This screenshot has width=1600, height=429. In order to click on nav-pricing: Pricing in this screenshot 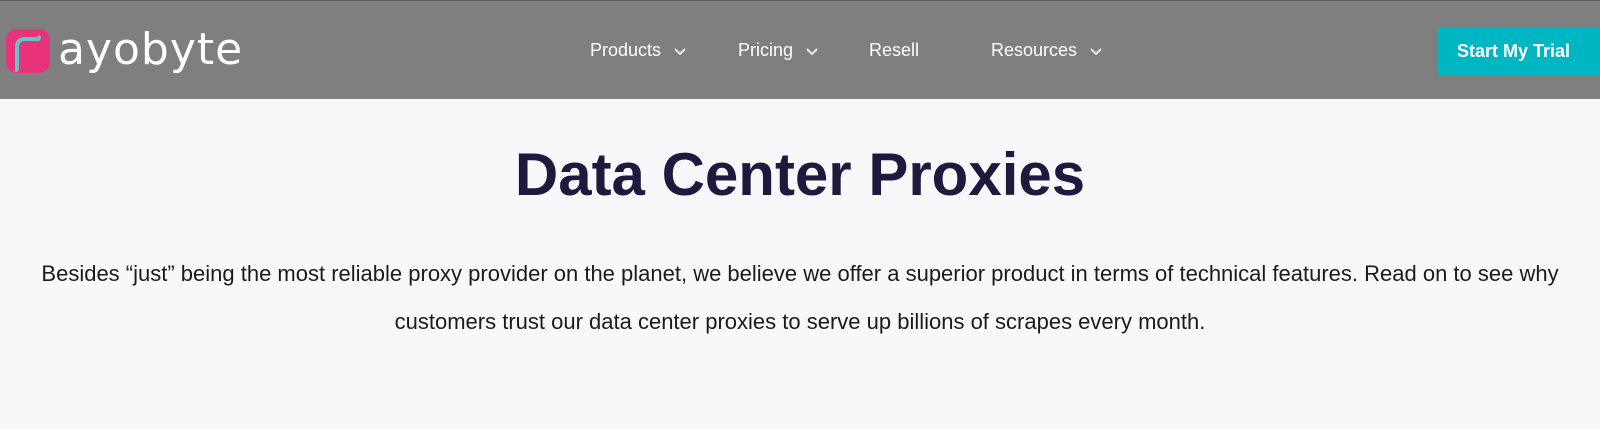, I will do `click(778, 50)`.